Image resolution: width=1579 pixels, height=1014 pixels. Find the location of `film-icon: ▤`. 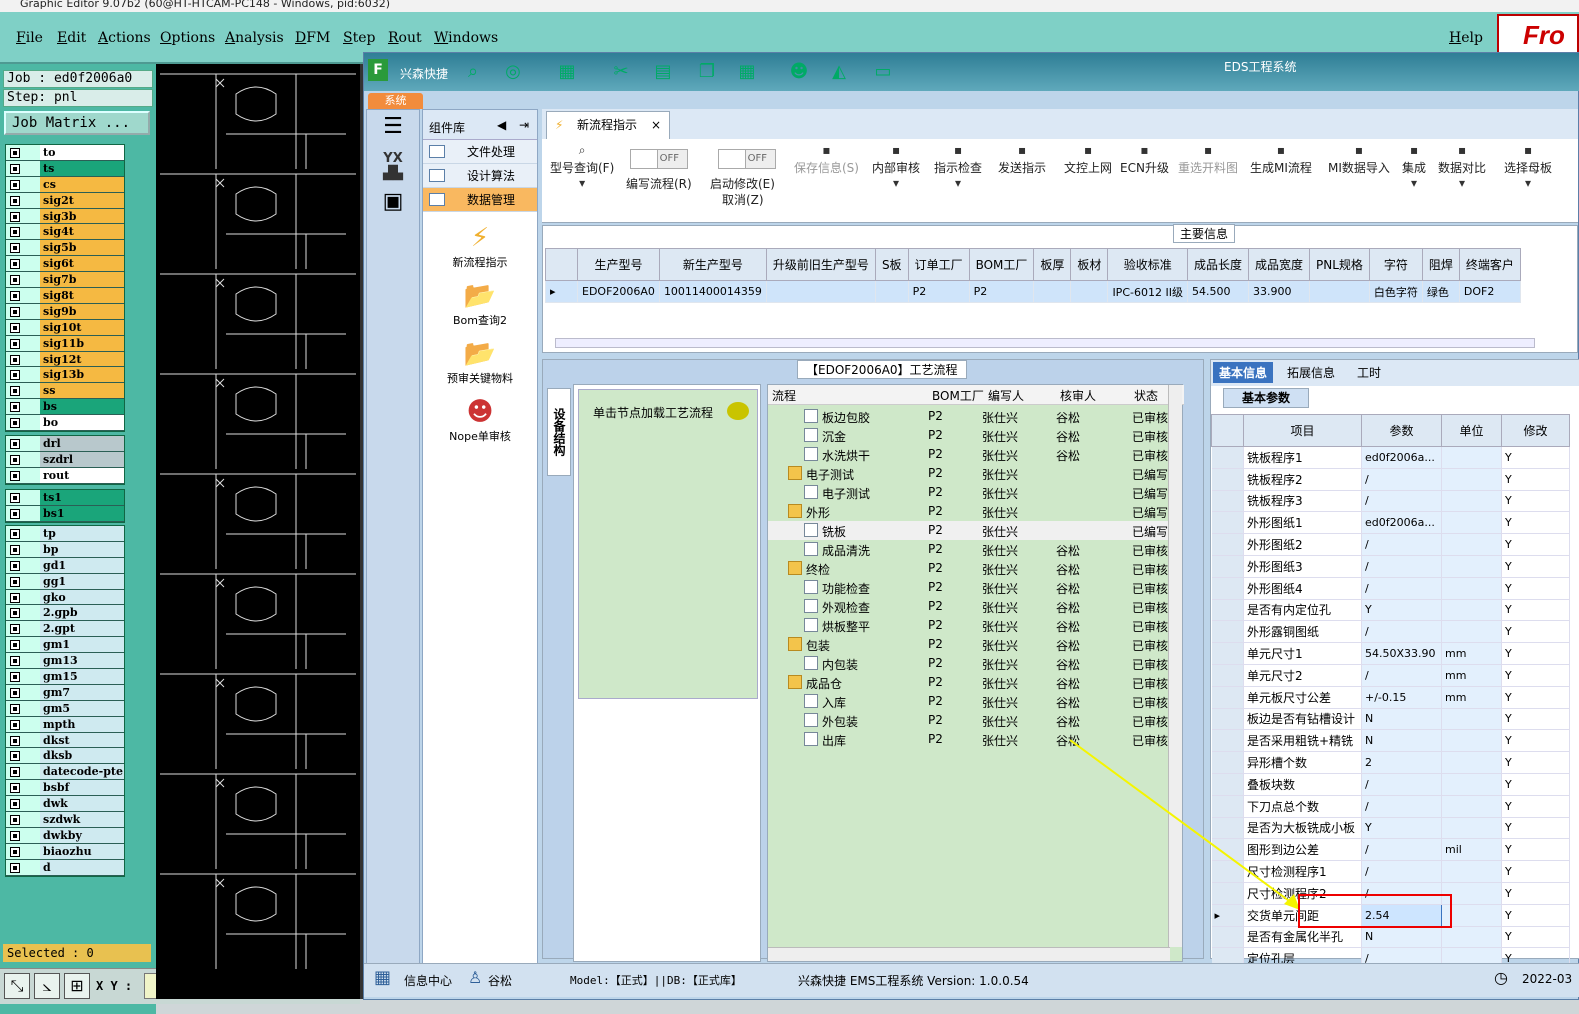

film-icon: ▤ is located at coordinates (663, 72).